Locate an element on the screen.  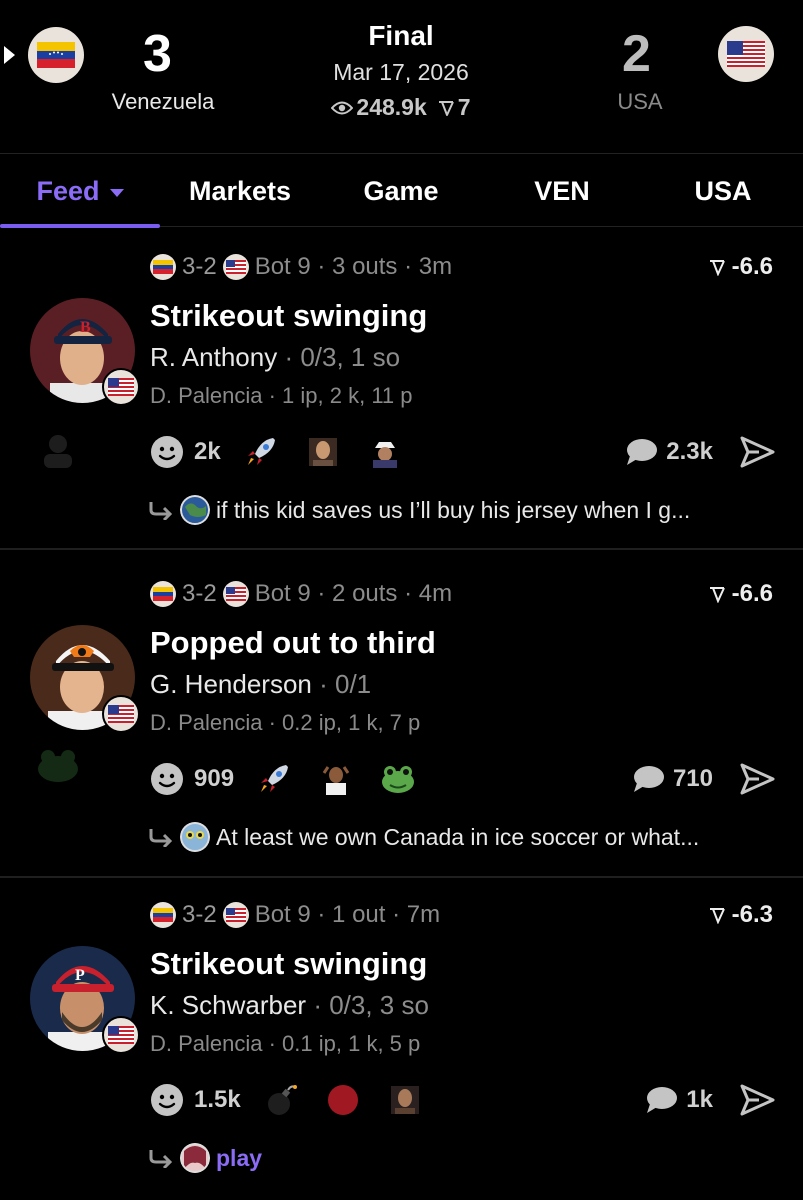
game-status: Final is located at coordinates (401, 35).